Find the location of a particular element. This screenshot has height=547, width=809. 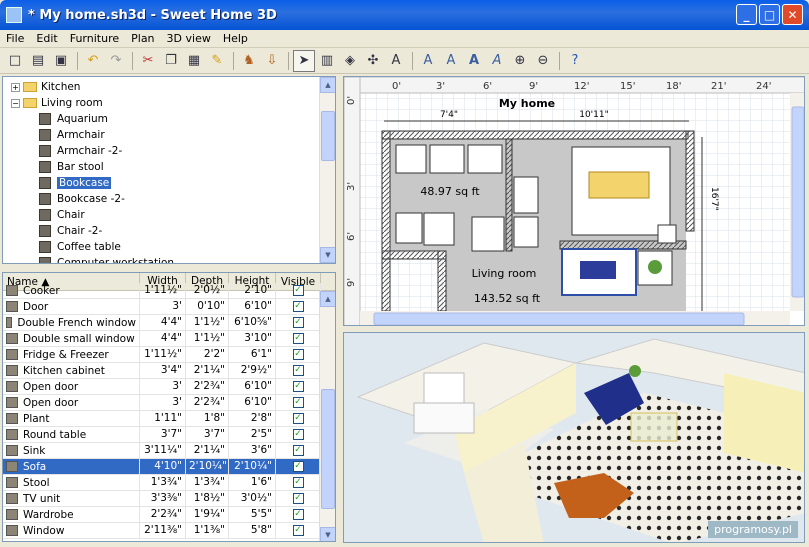

menu-3d-view: 3D view is located at coordinates (189, 38).